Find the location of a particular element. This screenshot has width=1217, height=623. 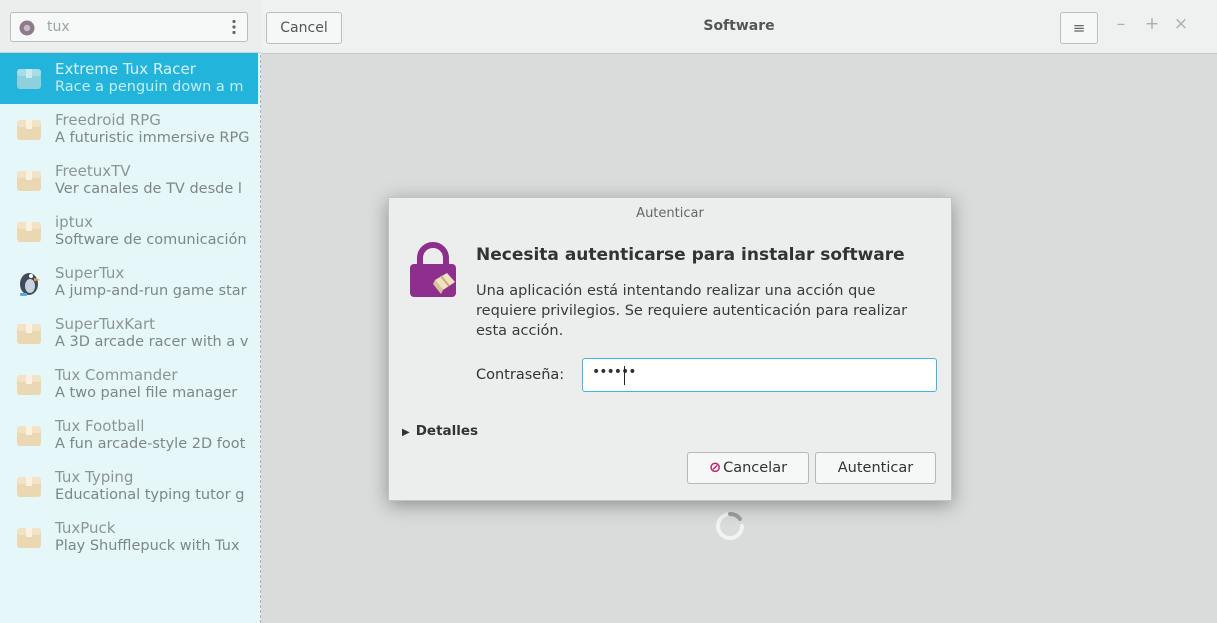

hamburger-icon: ≡ is located at coordinates (1079, 28).